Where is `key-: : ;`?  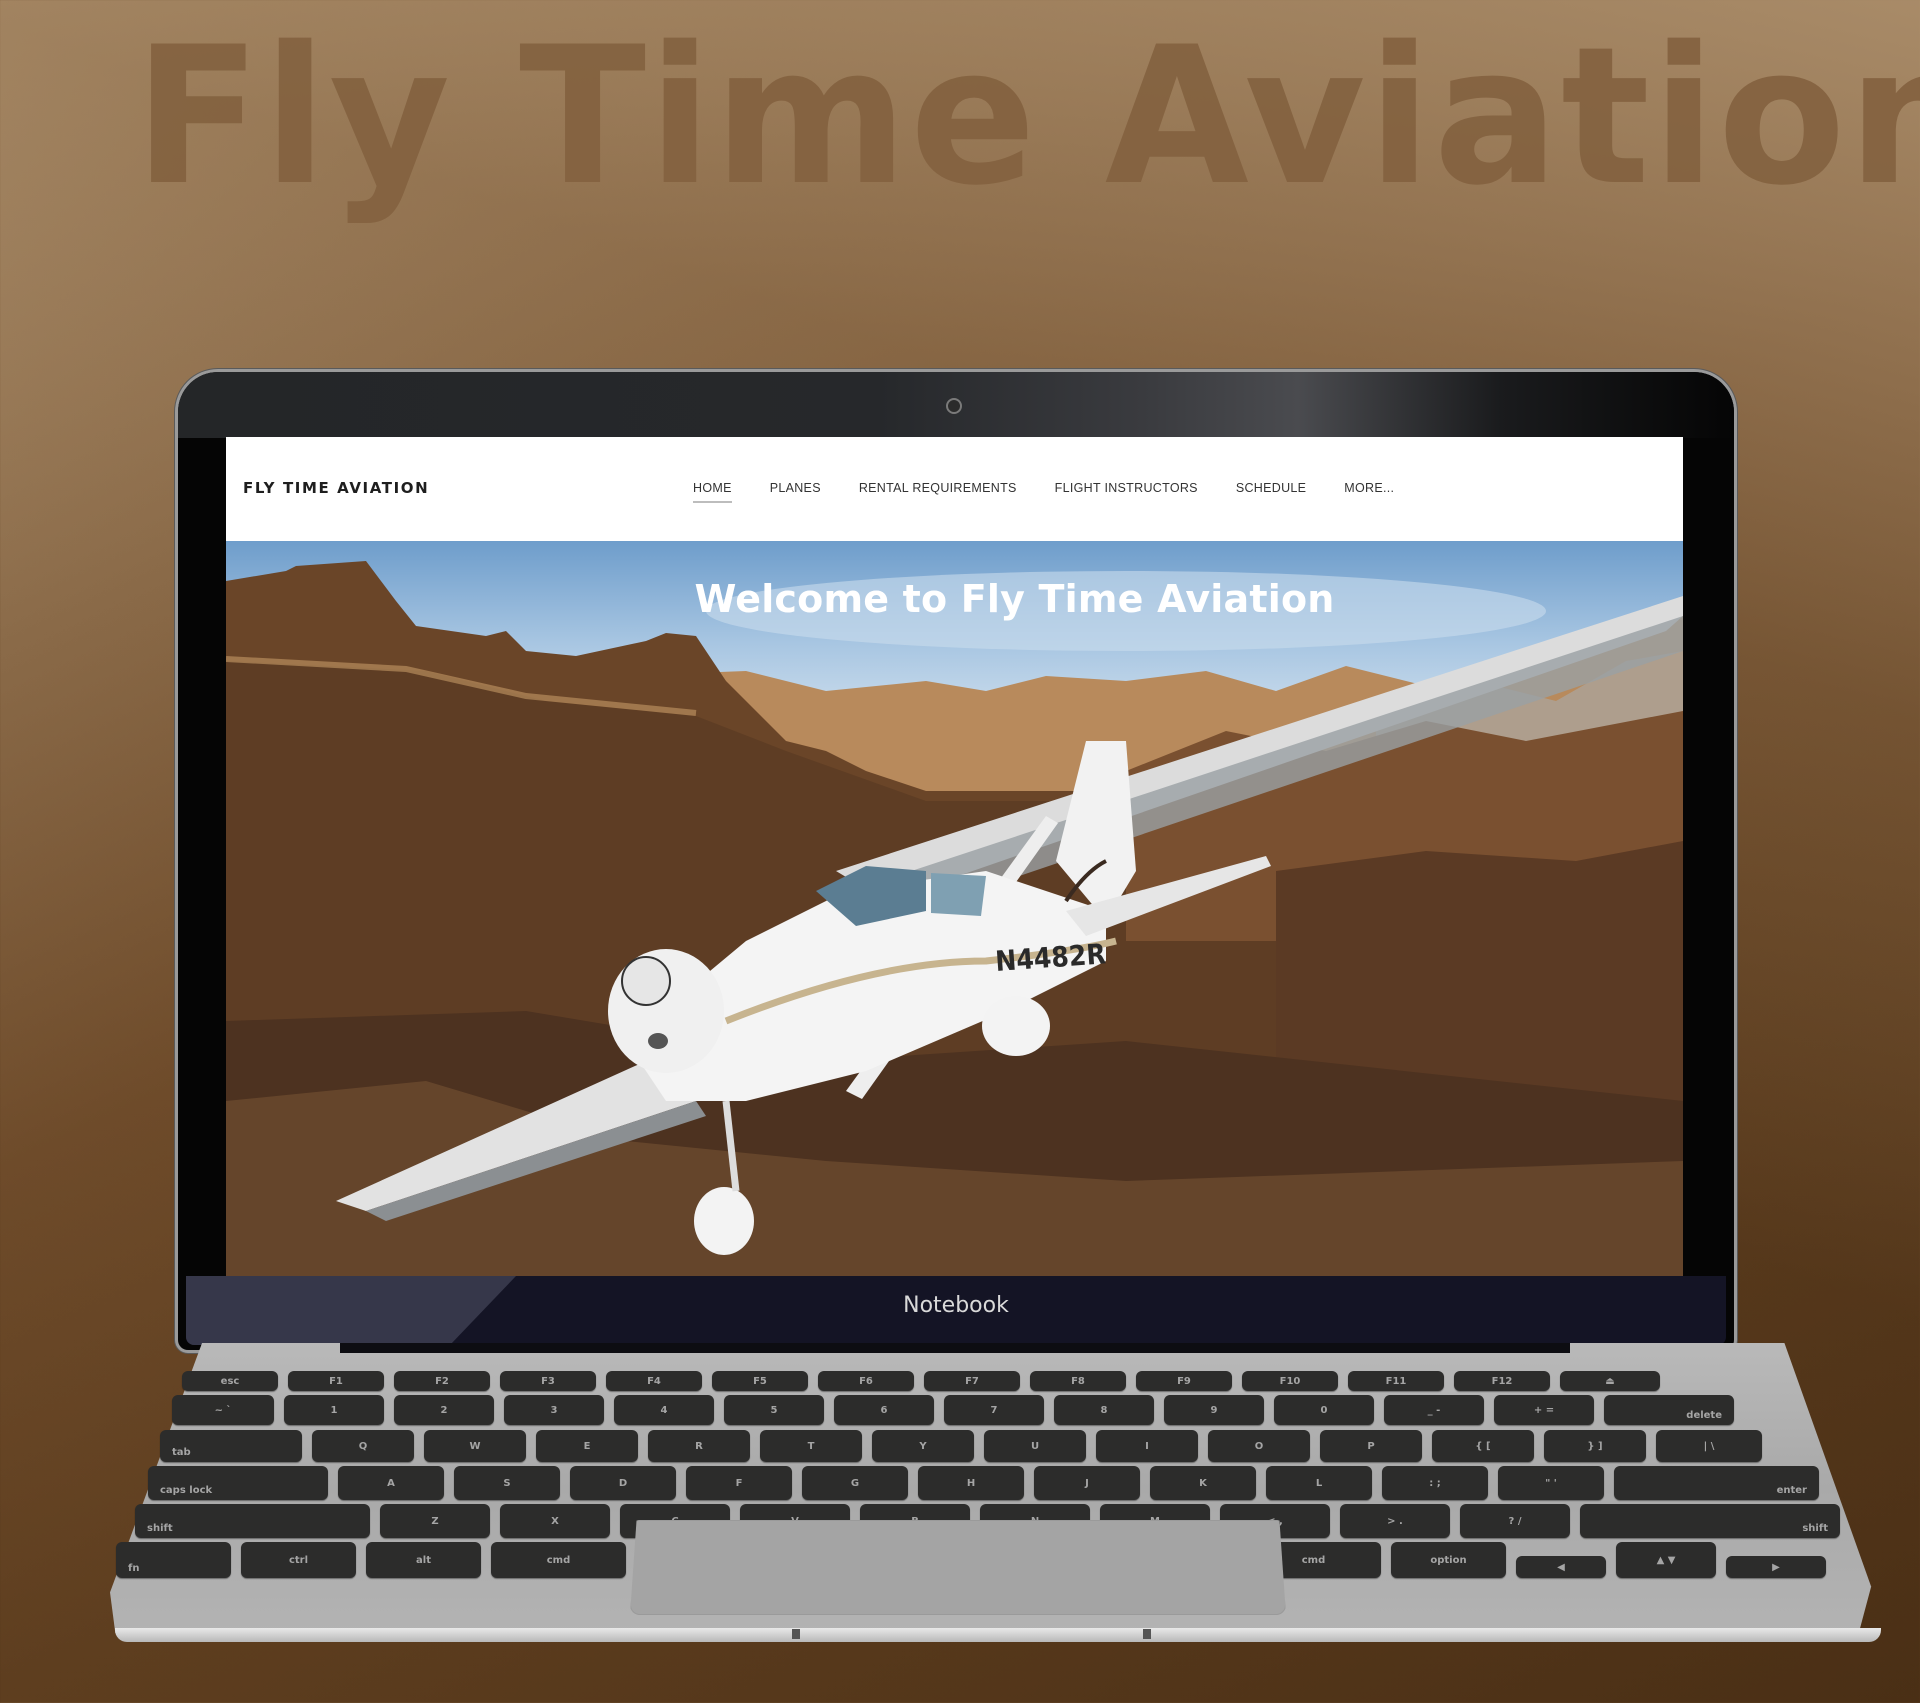
key-: : ; is located at coordinates (1435, 1483).